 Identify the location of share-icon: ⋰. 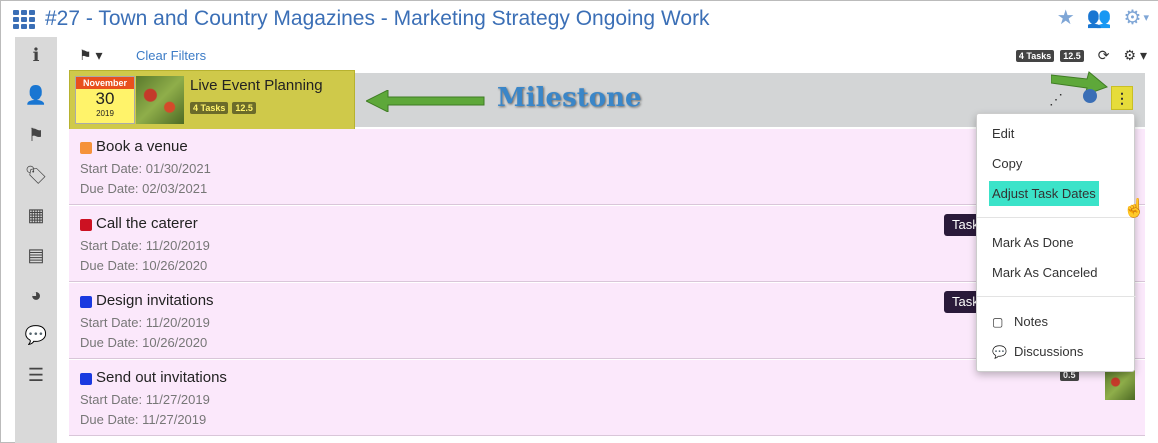
(1056, 99).